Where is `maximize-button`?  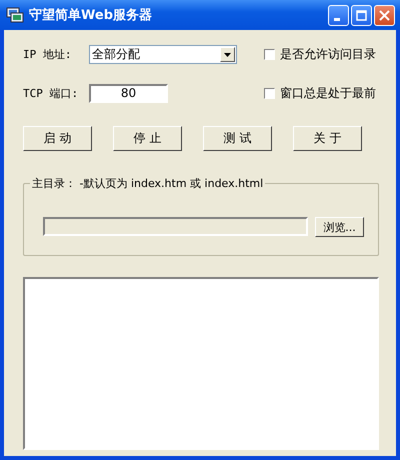
maximize-button is located at coordinates (361, 15).